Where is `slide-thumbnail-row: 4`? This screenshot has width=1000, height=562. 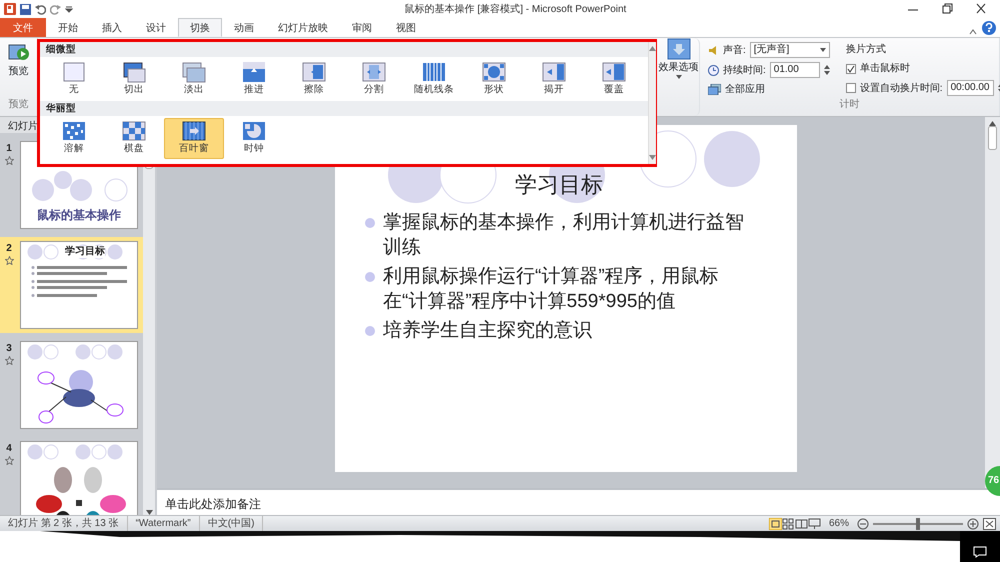
slide-thumbnail-row: 4 is located at coordinates (71, 476).